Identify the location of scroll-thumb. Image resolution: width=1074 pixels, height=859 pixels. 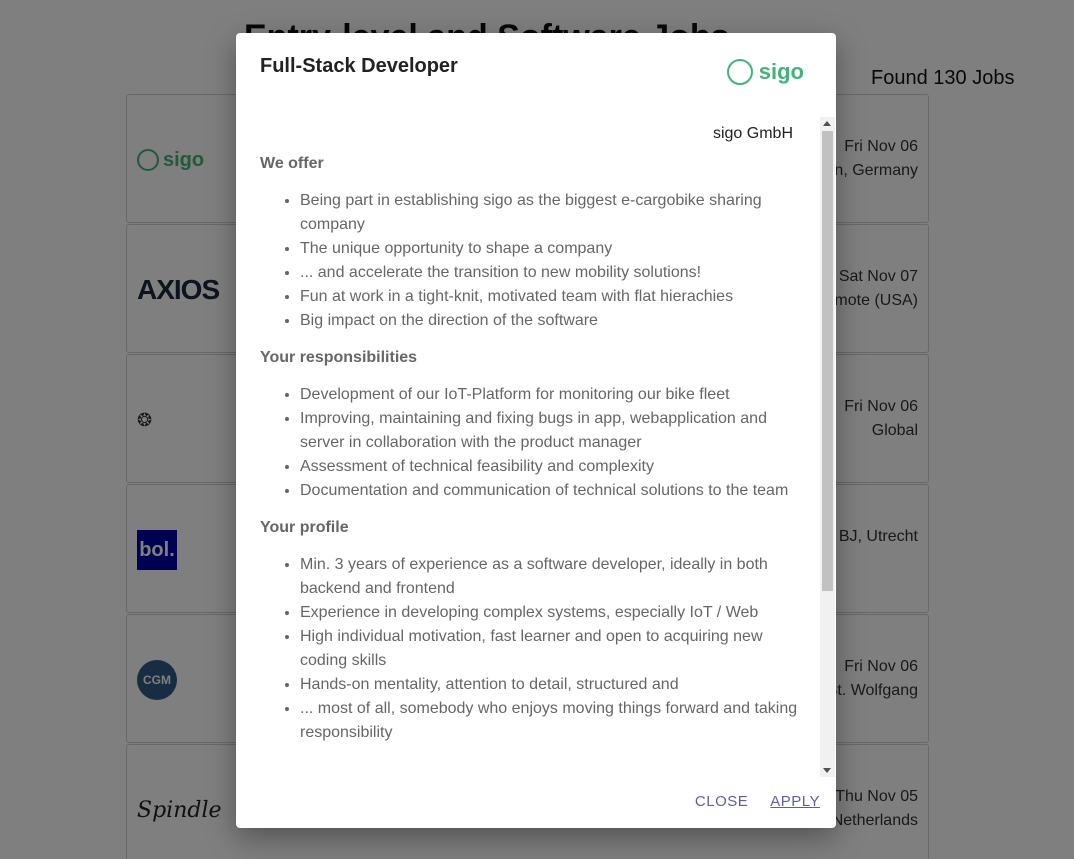
(827, 361).